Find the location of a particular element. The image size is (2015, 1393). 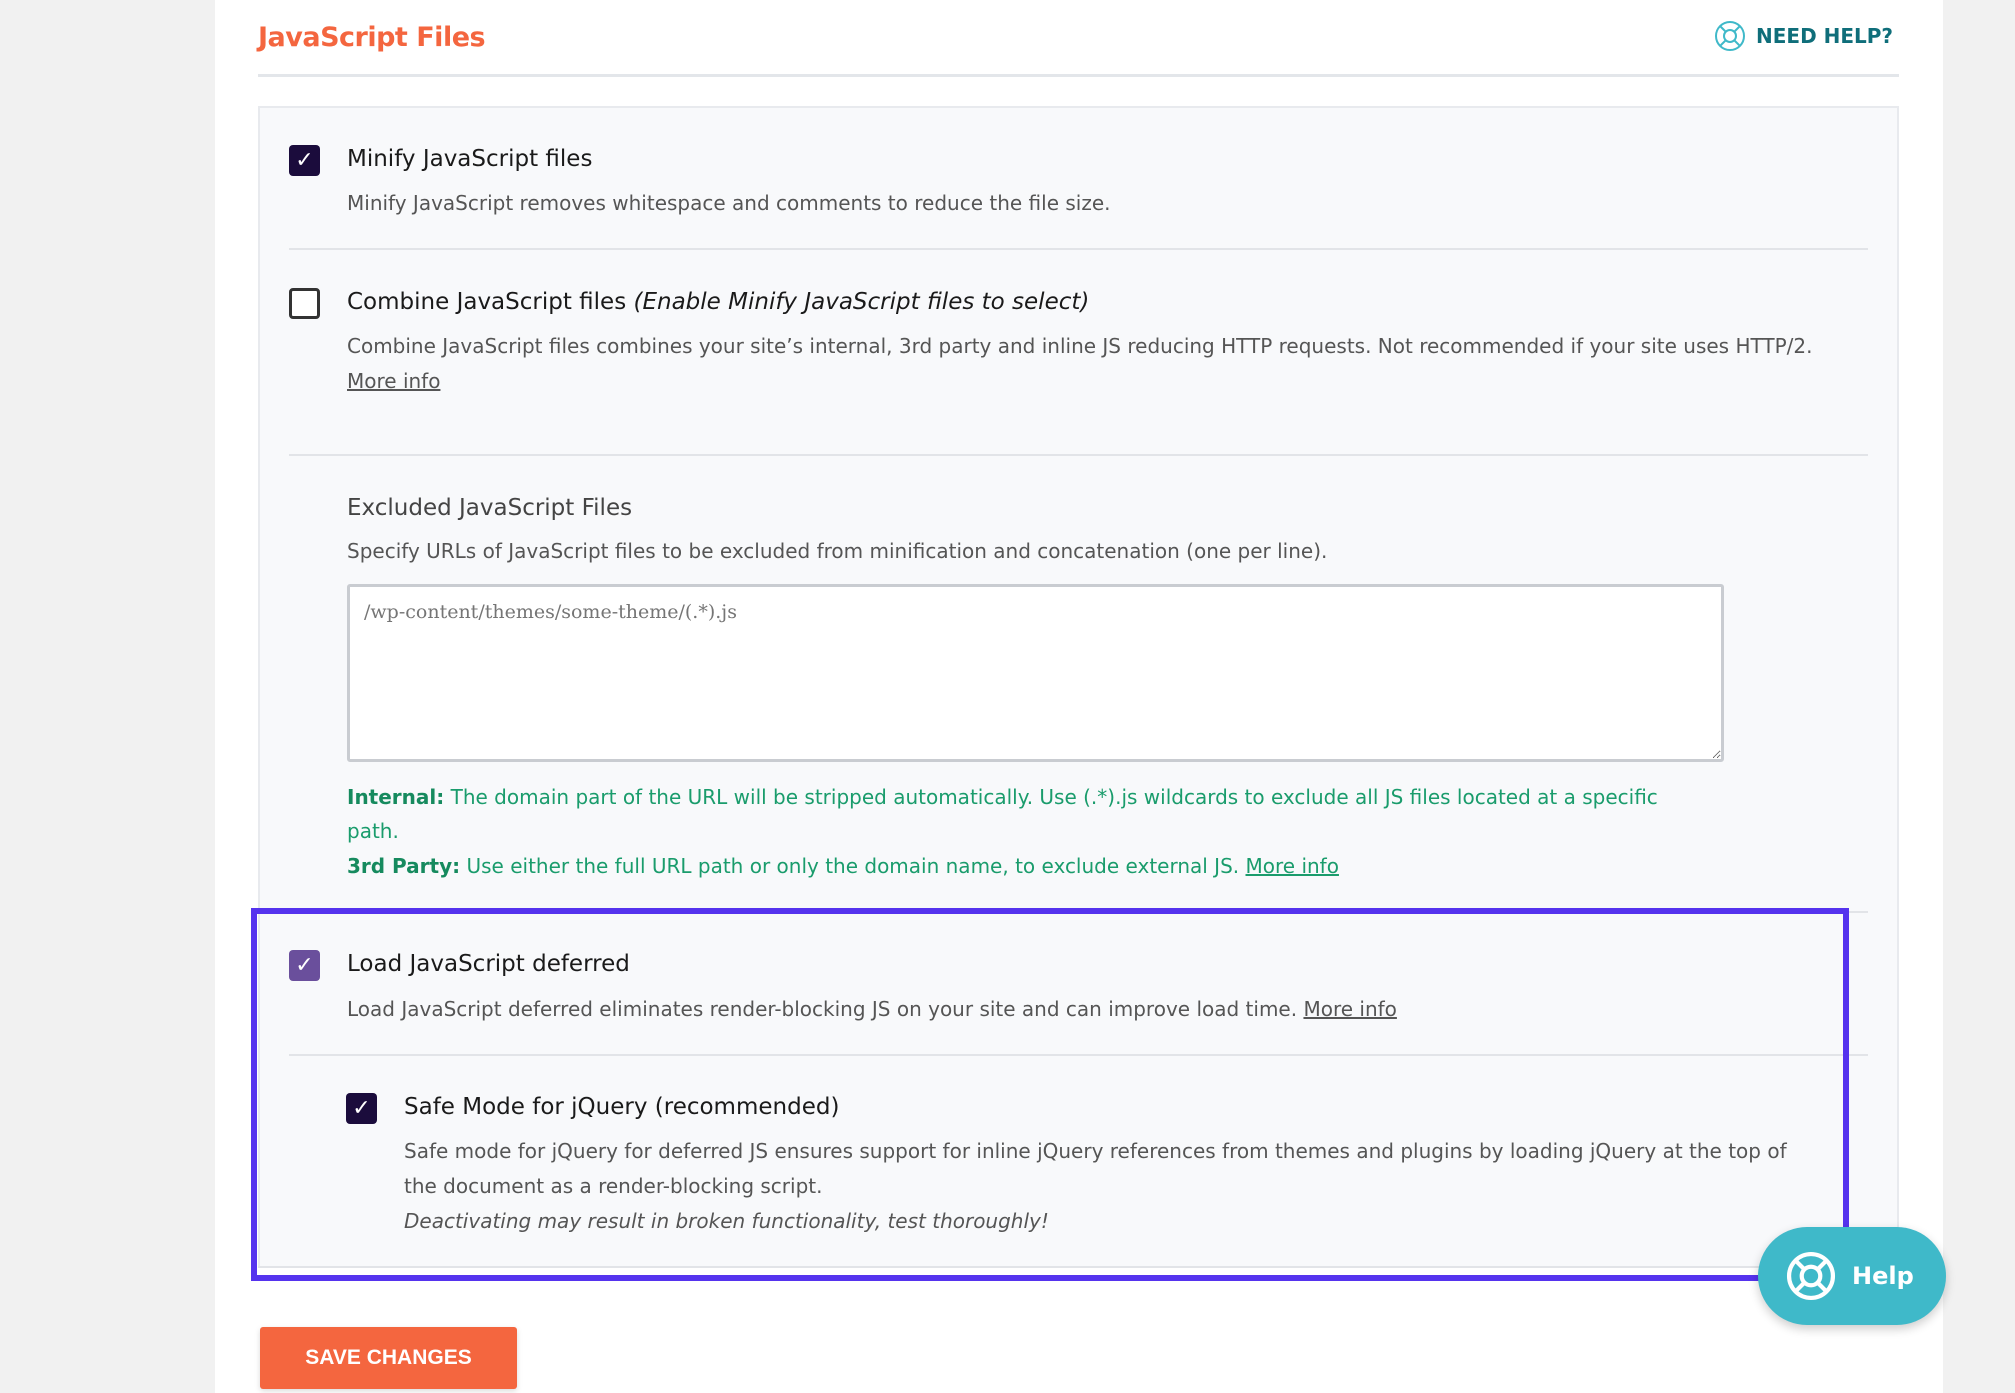

need-help-link: NEED HELP? is located at coordinates (1803, 36).